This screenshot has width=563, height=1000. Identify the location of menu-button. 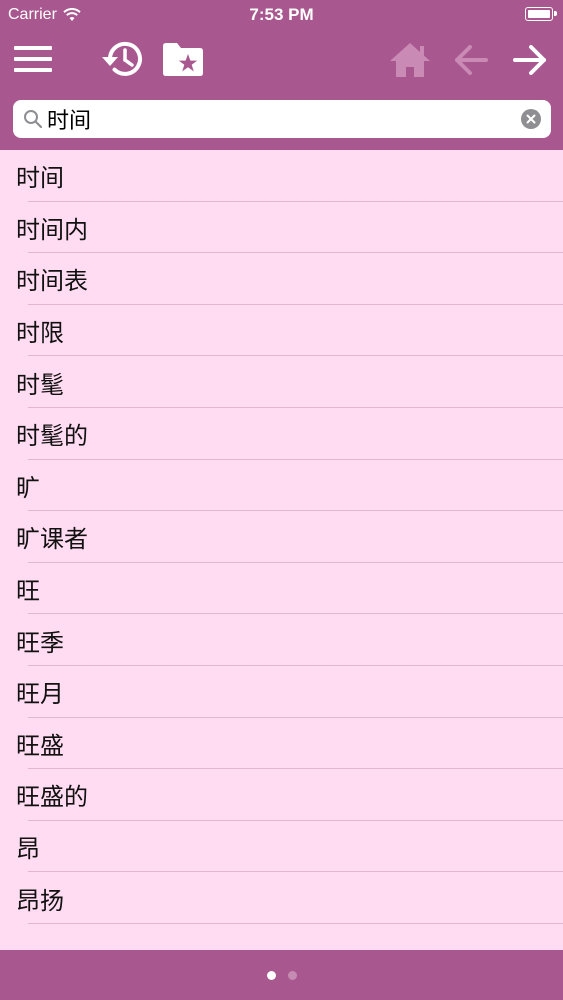
(33, 59).